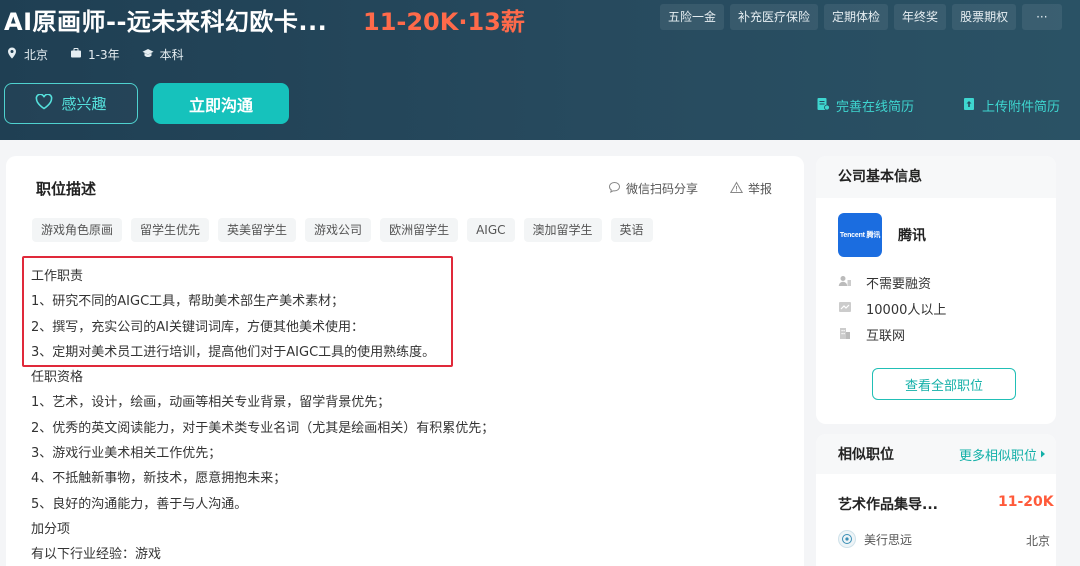 The height and width of the screenshot is (566, 1080). Describe the element at coordinates (692, 17) in the screenshot. I see `welfare-tag: 五险一金` at that location.